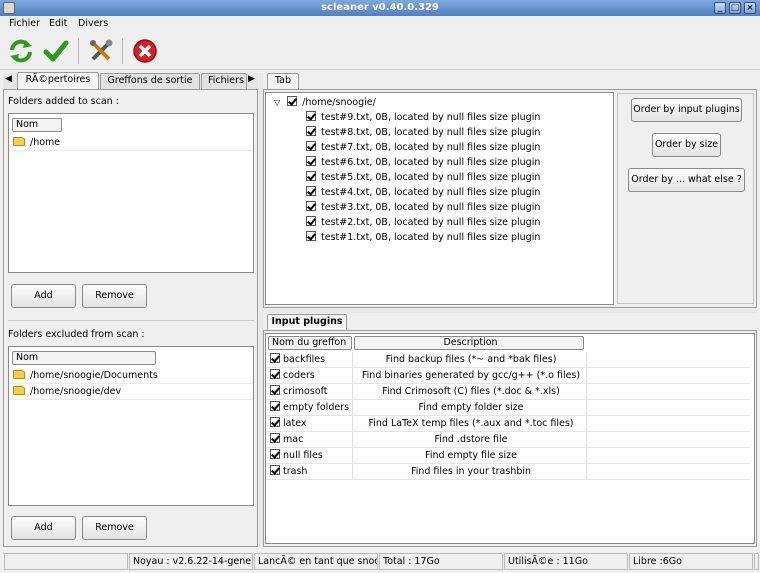  What do you see at coordinates (686, 110) in the screenshot?
I see `order-by-plugins-button: Order by input plugins` at bounding box center [686, 110].